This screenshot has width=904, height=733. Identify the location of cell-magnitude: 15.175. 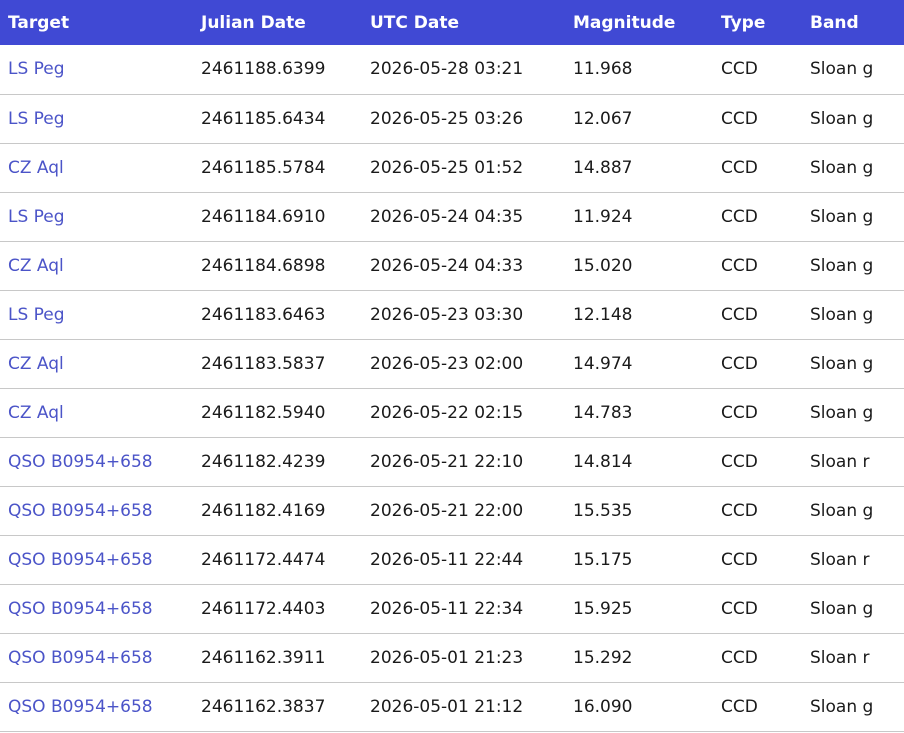
(603, 559).